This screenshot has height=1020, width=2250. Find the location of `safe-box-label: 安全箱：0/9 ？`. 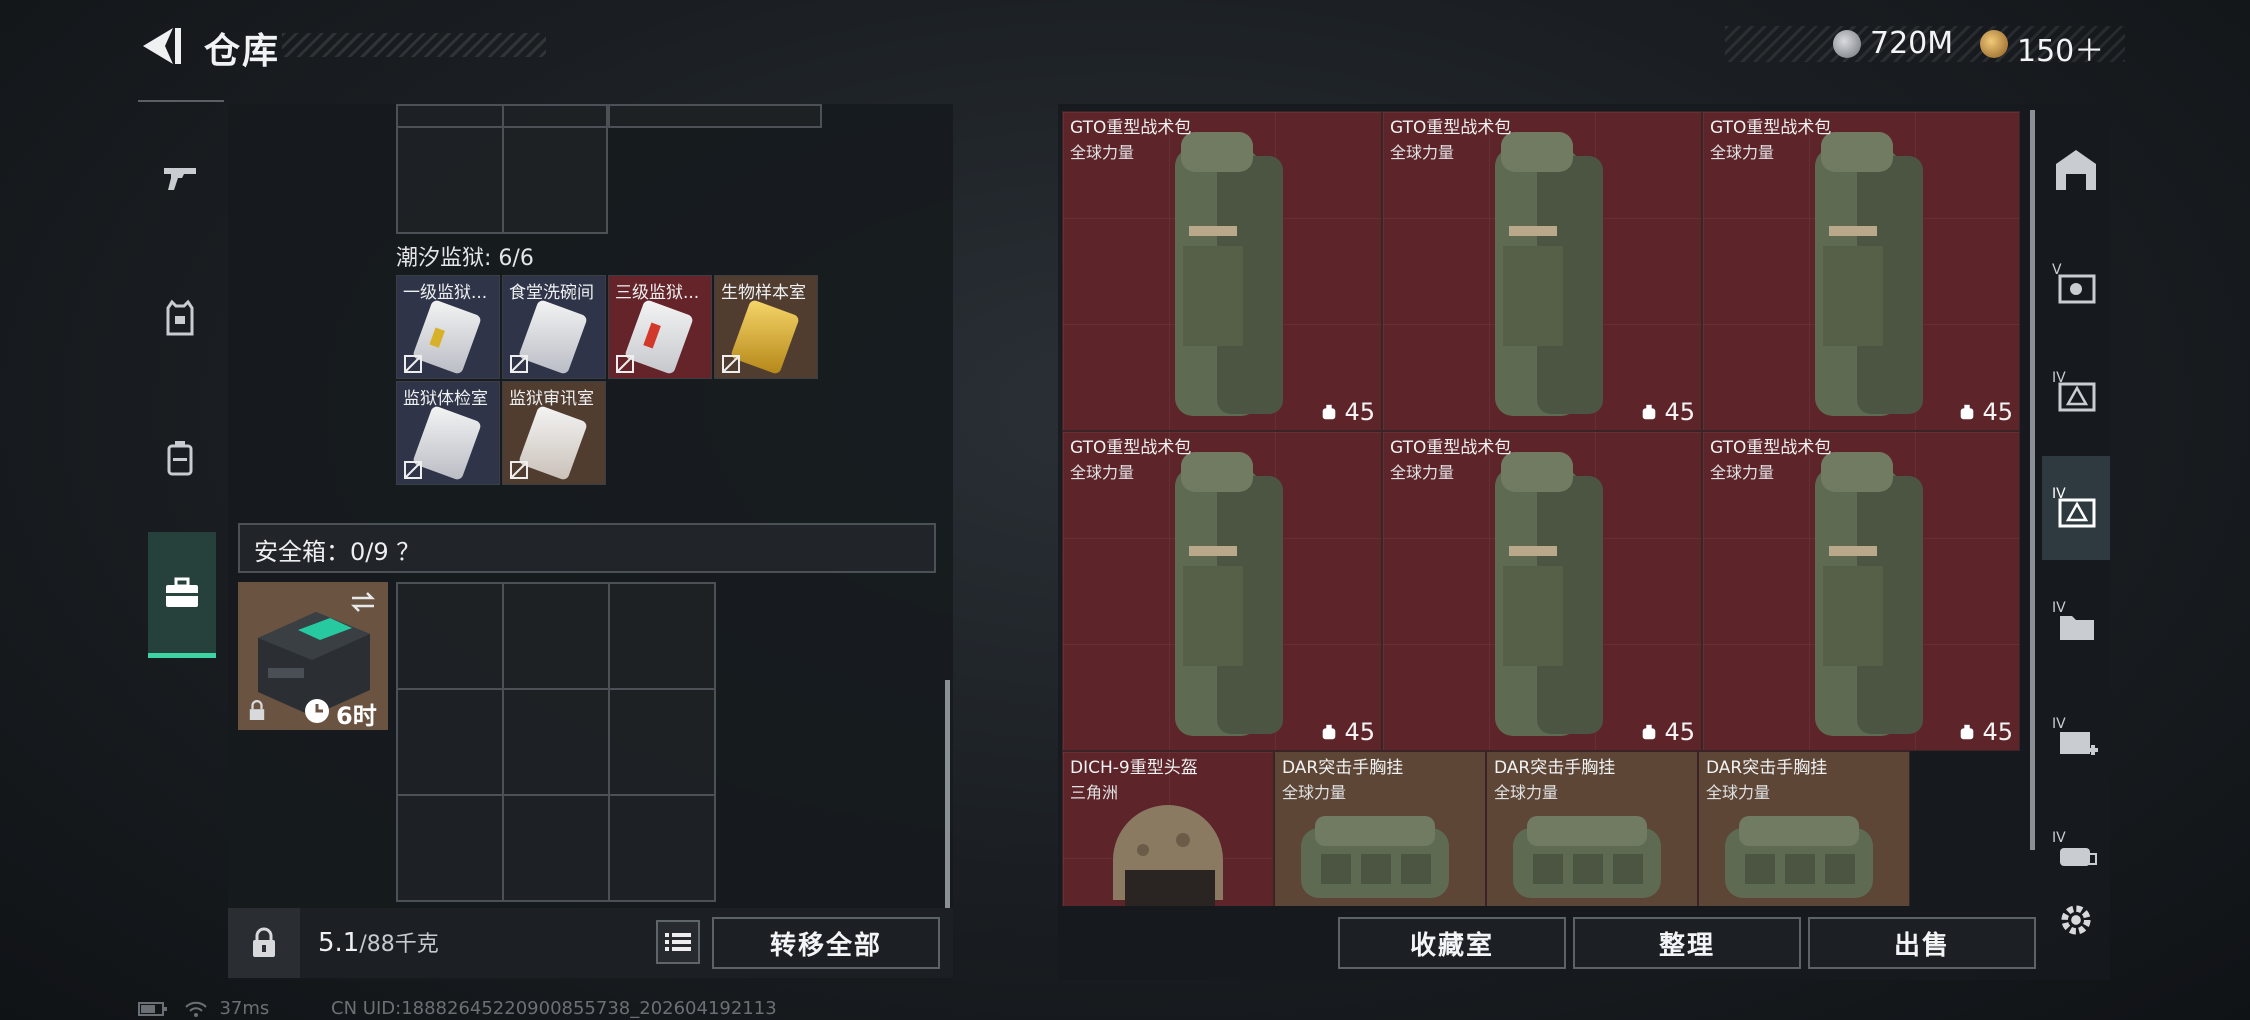

safe-box-label: 安全箱：0/9 ？ is located at coordinates (337, 549).